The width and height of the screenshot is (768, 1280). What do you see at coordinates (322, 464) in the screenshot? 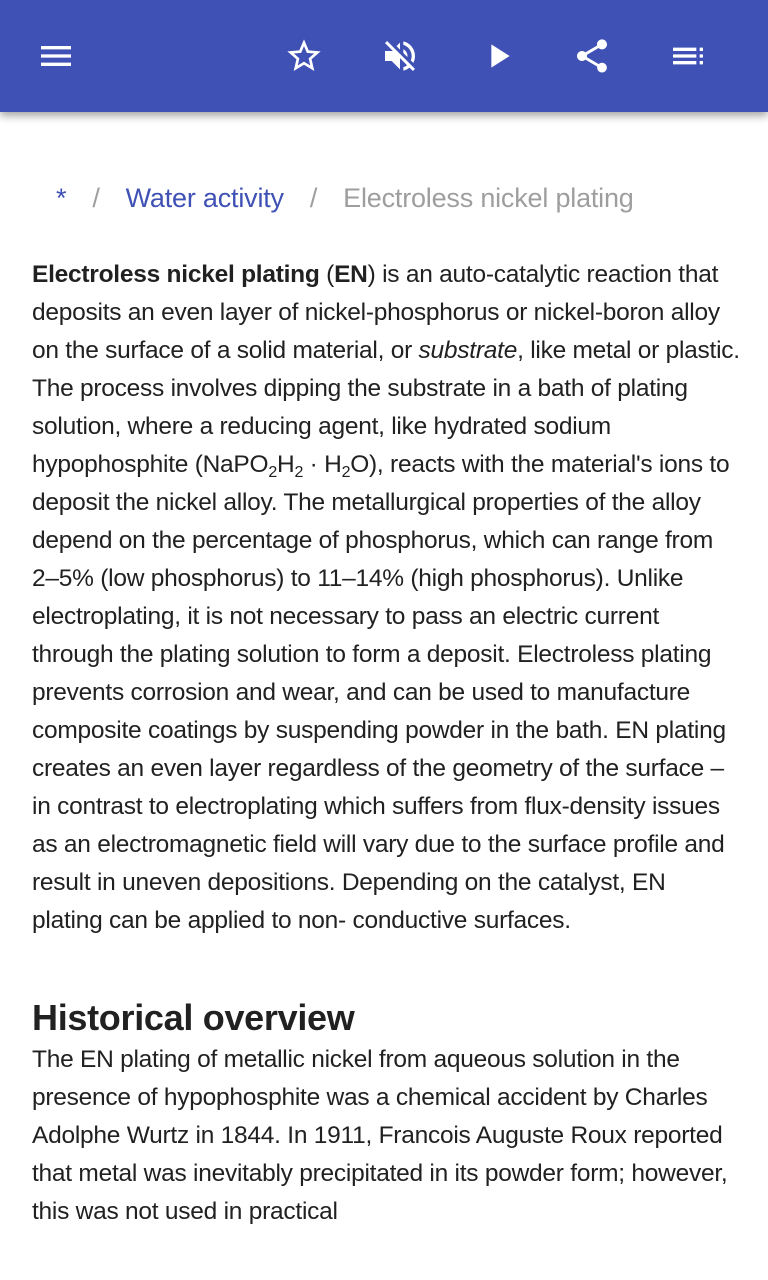
I see `text: · H` at bounding box center [322, 464].